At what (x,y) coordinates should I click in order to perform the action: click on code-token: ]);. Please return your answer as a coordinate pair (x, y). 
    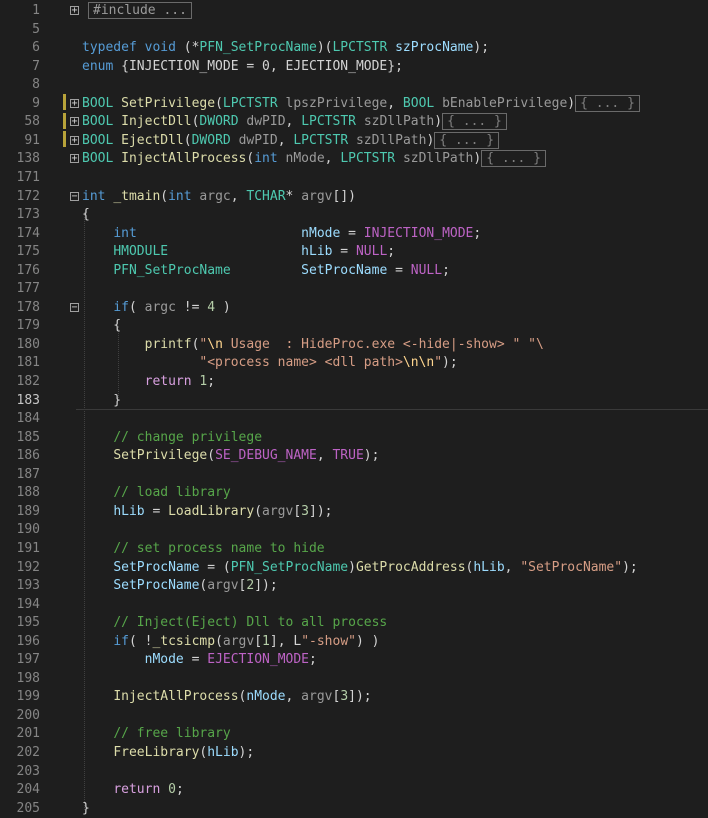
    Looking at the image, I should click on (266, 586).